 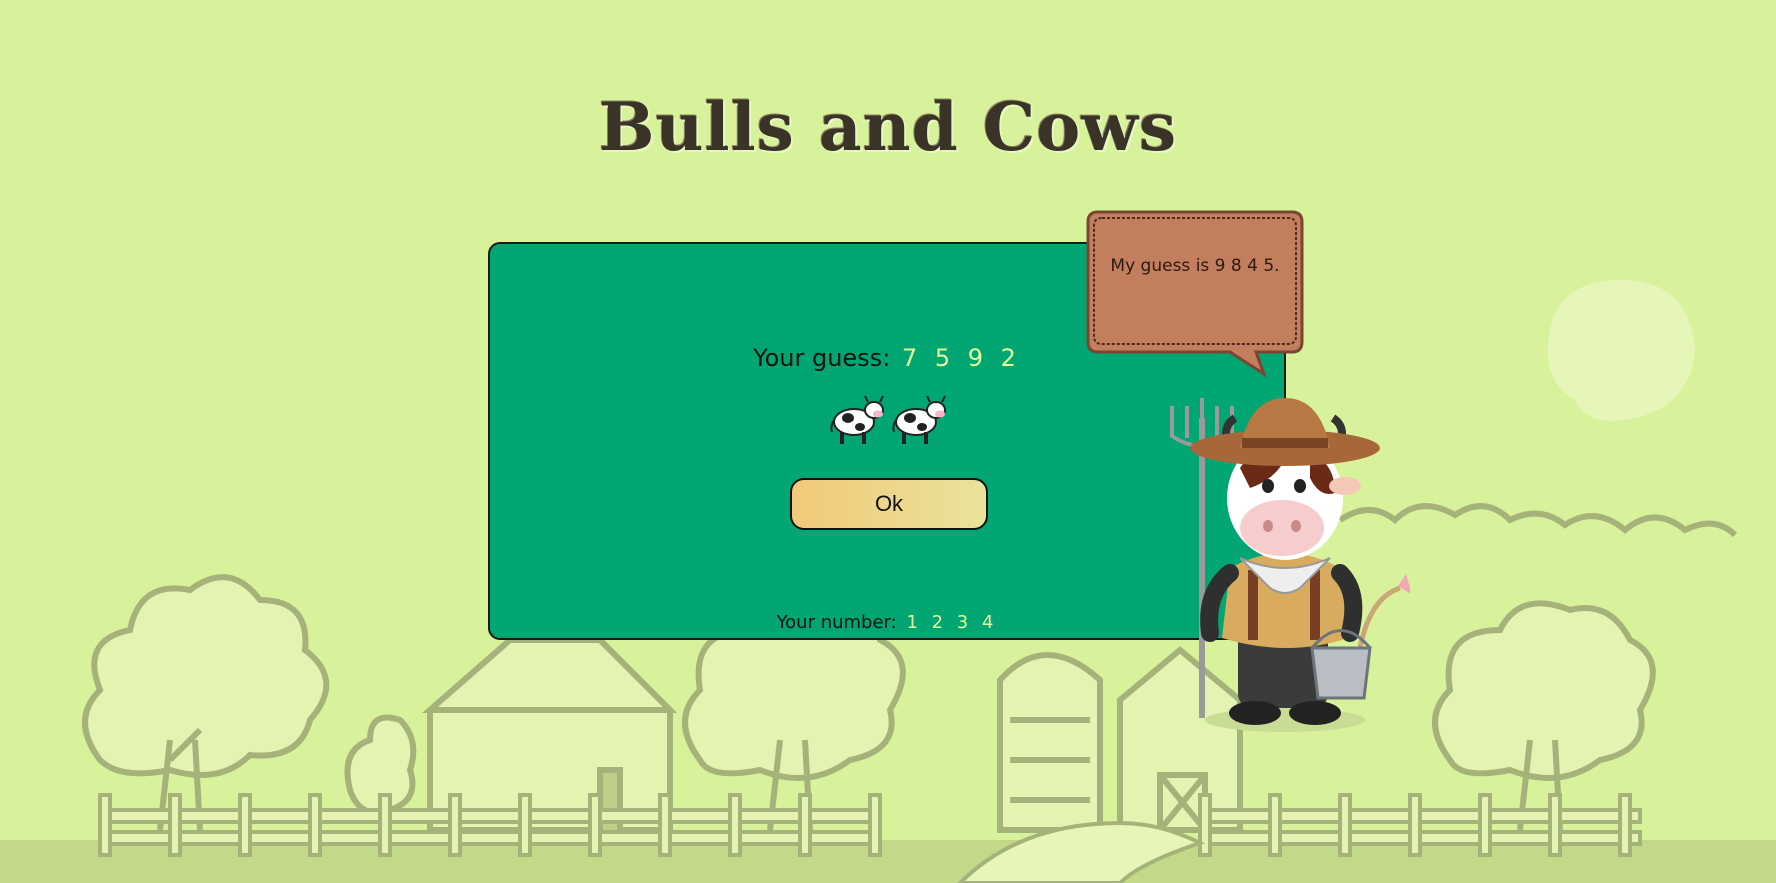 What do you see at coordinates (961, 358) in the screenshot?
I see `your-guess-digits: 7 5 9 2` at bounding box center [961, 358].